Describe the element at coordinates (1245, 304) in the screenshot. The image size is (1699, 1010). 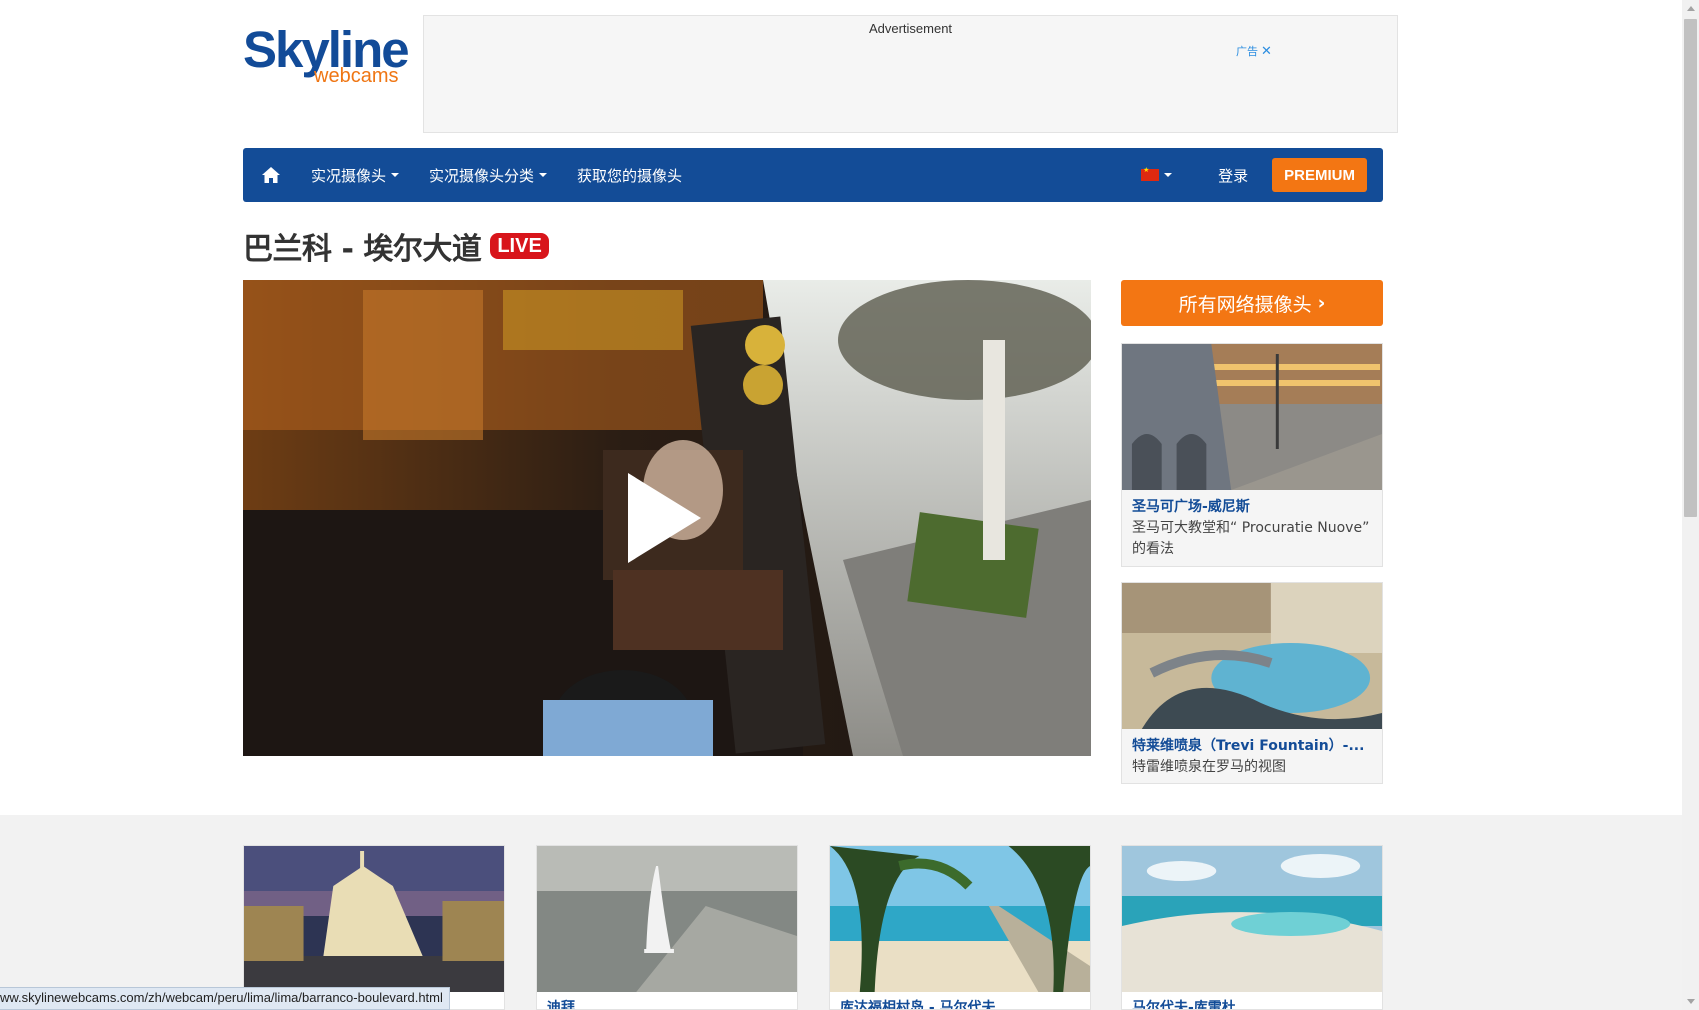
I see `all-webcams-label: 所有网络摄像头` at that location.